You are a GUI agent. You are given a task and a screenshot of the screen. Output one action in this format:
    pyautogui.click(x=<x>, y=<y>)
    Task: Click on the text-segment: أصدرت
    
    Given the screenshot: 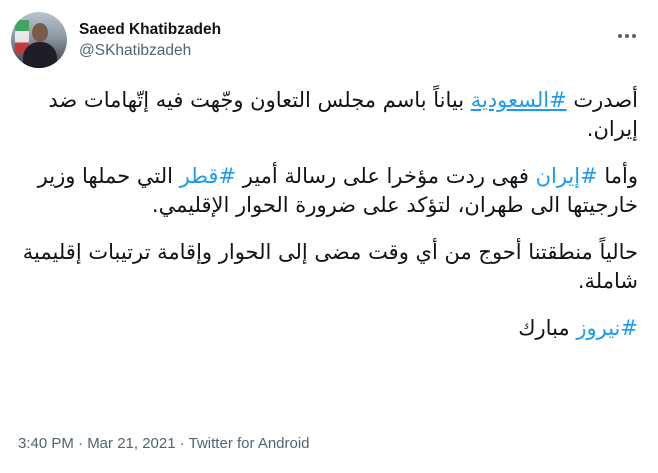 What is the action you would take?
    pyautogui.click(x=602, y=100)
    